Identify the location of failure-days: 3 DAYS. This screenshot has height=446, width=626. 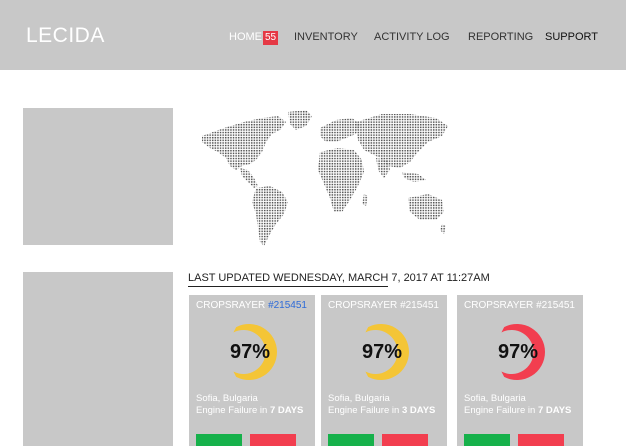
(418, 410).